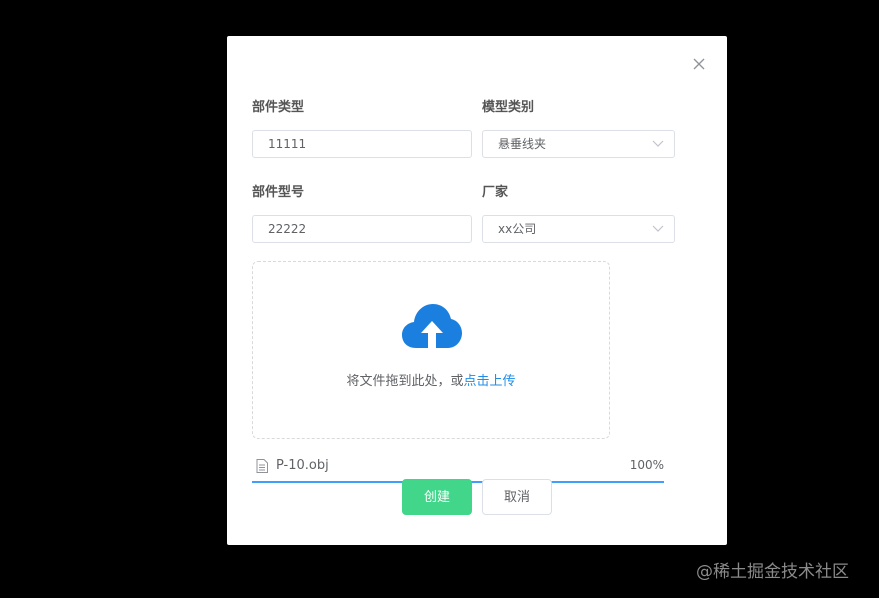 The height and width of the screenshot is (598, 879). What do you see at coordinates (495, 192) in the screenshot?
I see `manufacturer-label: 厂家` at bounding box center [495, 192].